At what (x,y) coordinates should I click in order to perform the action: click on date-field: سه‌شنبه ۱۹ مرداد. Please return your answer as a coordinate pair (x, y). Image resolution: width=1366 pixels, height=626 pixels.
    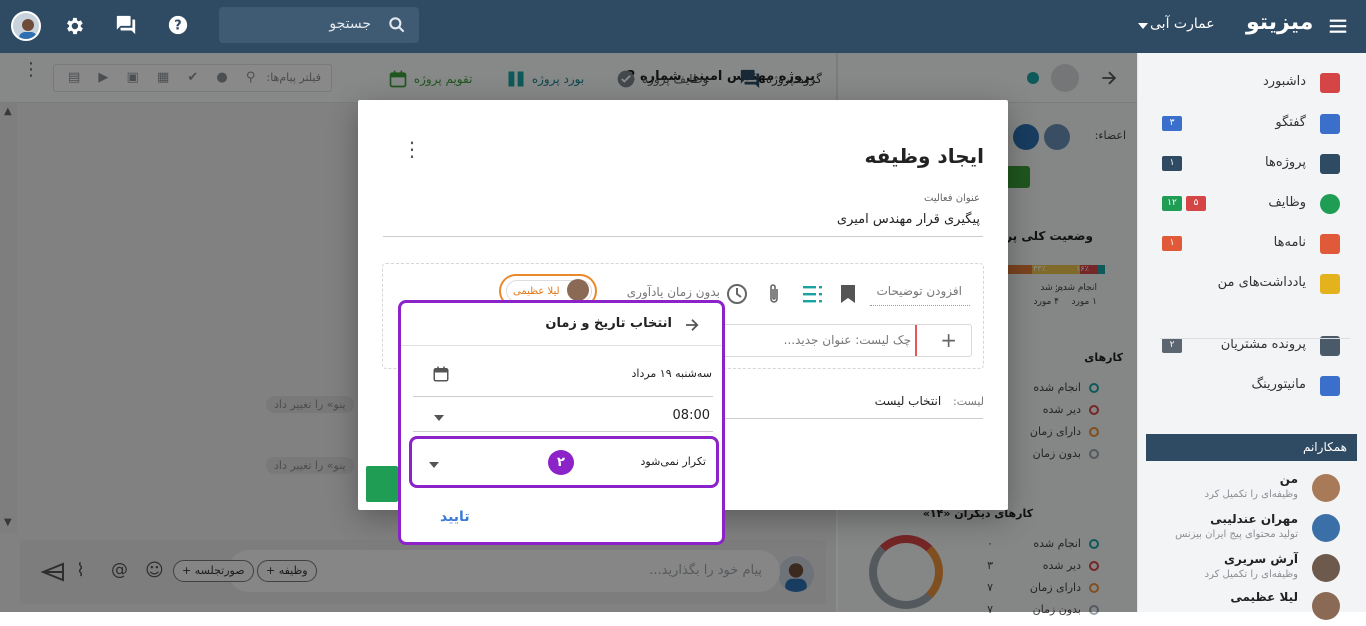
    Looking at the image, I should click on (671, 373).